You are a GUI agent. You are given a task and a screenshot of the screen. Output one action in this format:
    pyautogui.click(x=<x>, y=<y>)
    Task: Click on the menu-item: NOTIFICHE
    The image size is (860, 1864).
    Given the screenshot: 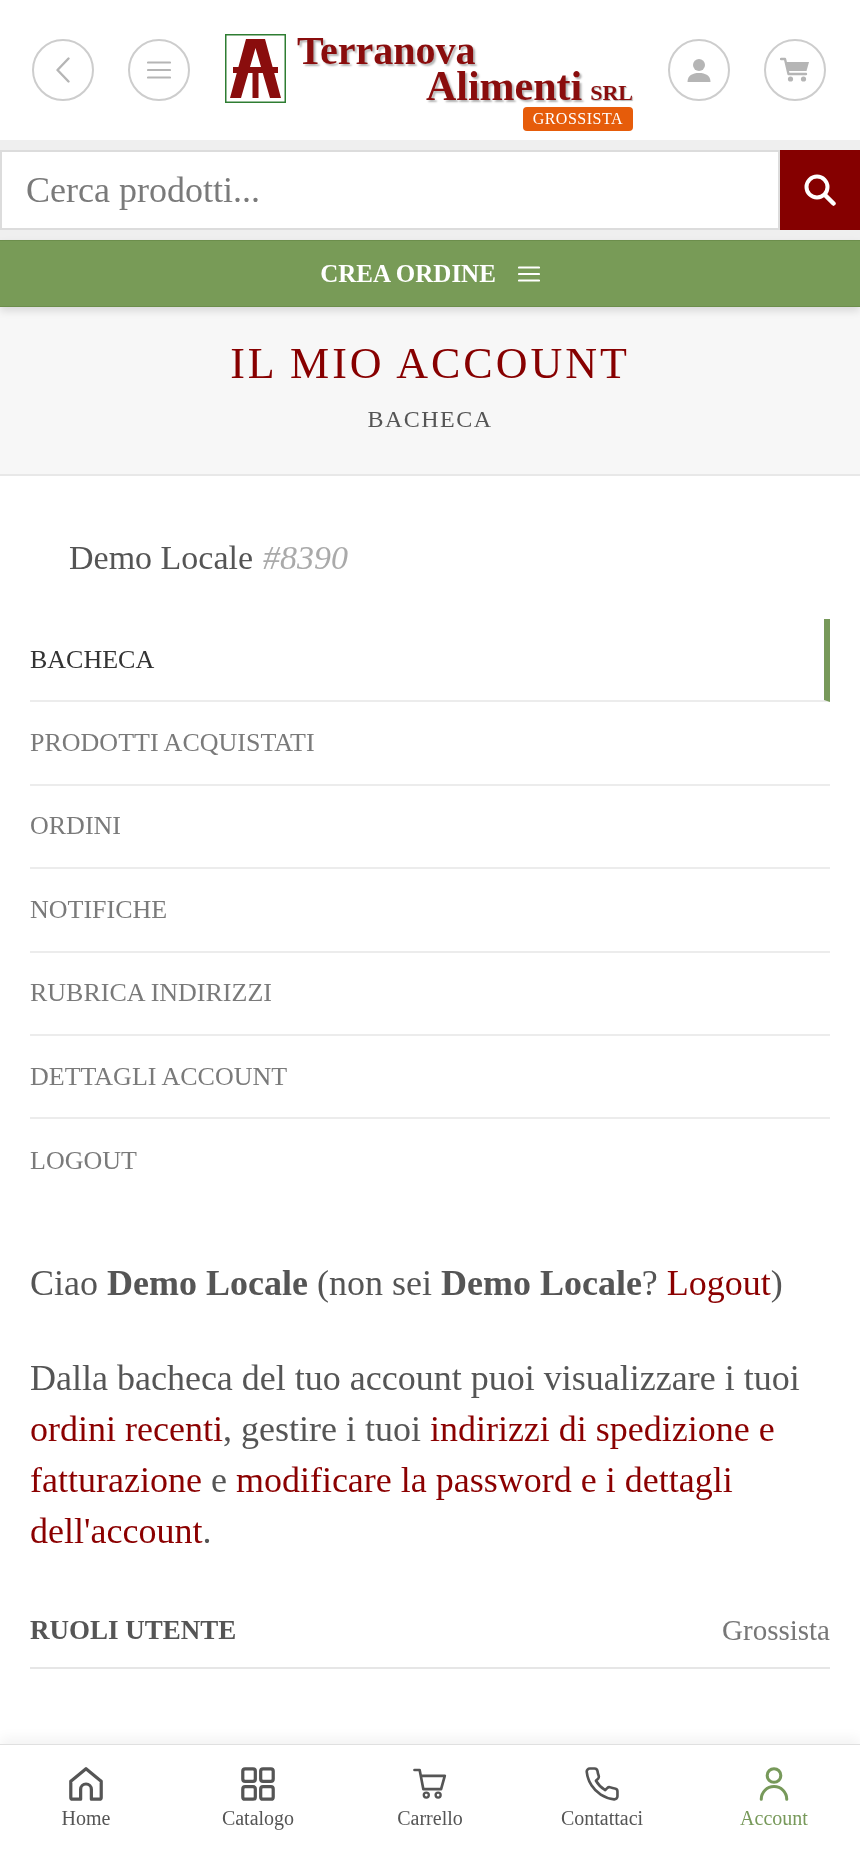 What is the action you would take?
    pyautogui.click(x=430, y=911)
    